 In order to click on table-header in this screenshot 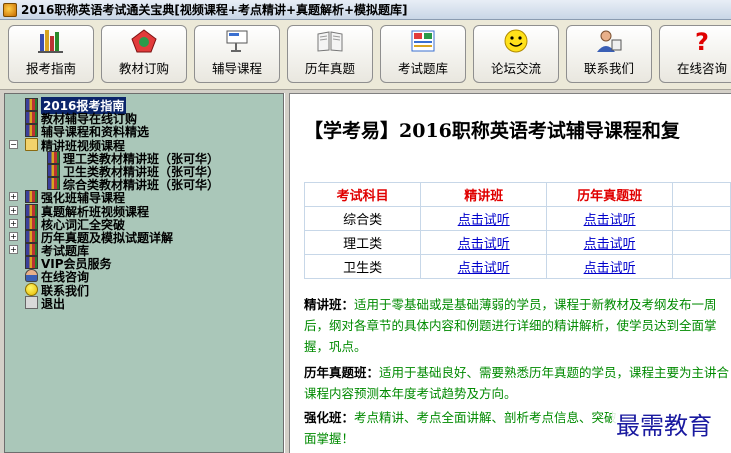, I will do `click(701, 194)`.